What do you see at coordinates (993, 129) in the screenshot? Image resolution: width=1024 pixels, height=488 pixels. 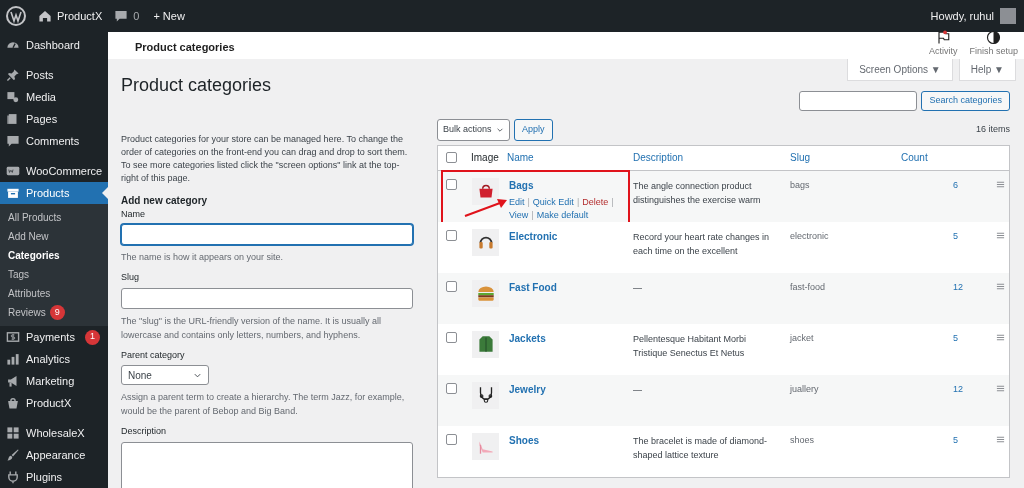 I see `item-count: 16 items` at bounding box center [993, 129].